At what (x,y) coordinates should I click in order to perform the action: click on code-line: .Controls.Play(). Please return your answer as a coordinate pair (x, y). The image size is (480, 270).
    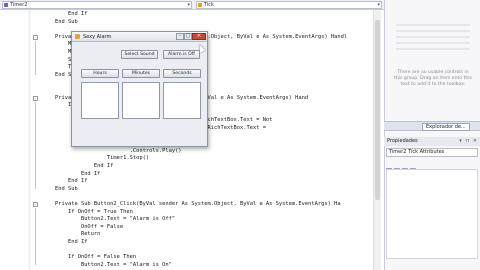
    Looking at the image, I should click on (112, 151).